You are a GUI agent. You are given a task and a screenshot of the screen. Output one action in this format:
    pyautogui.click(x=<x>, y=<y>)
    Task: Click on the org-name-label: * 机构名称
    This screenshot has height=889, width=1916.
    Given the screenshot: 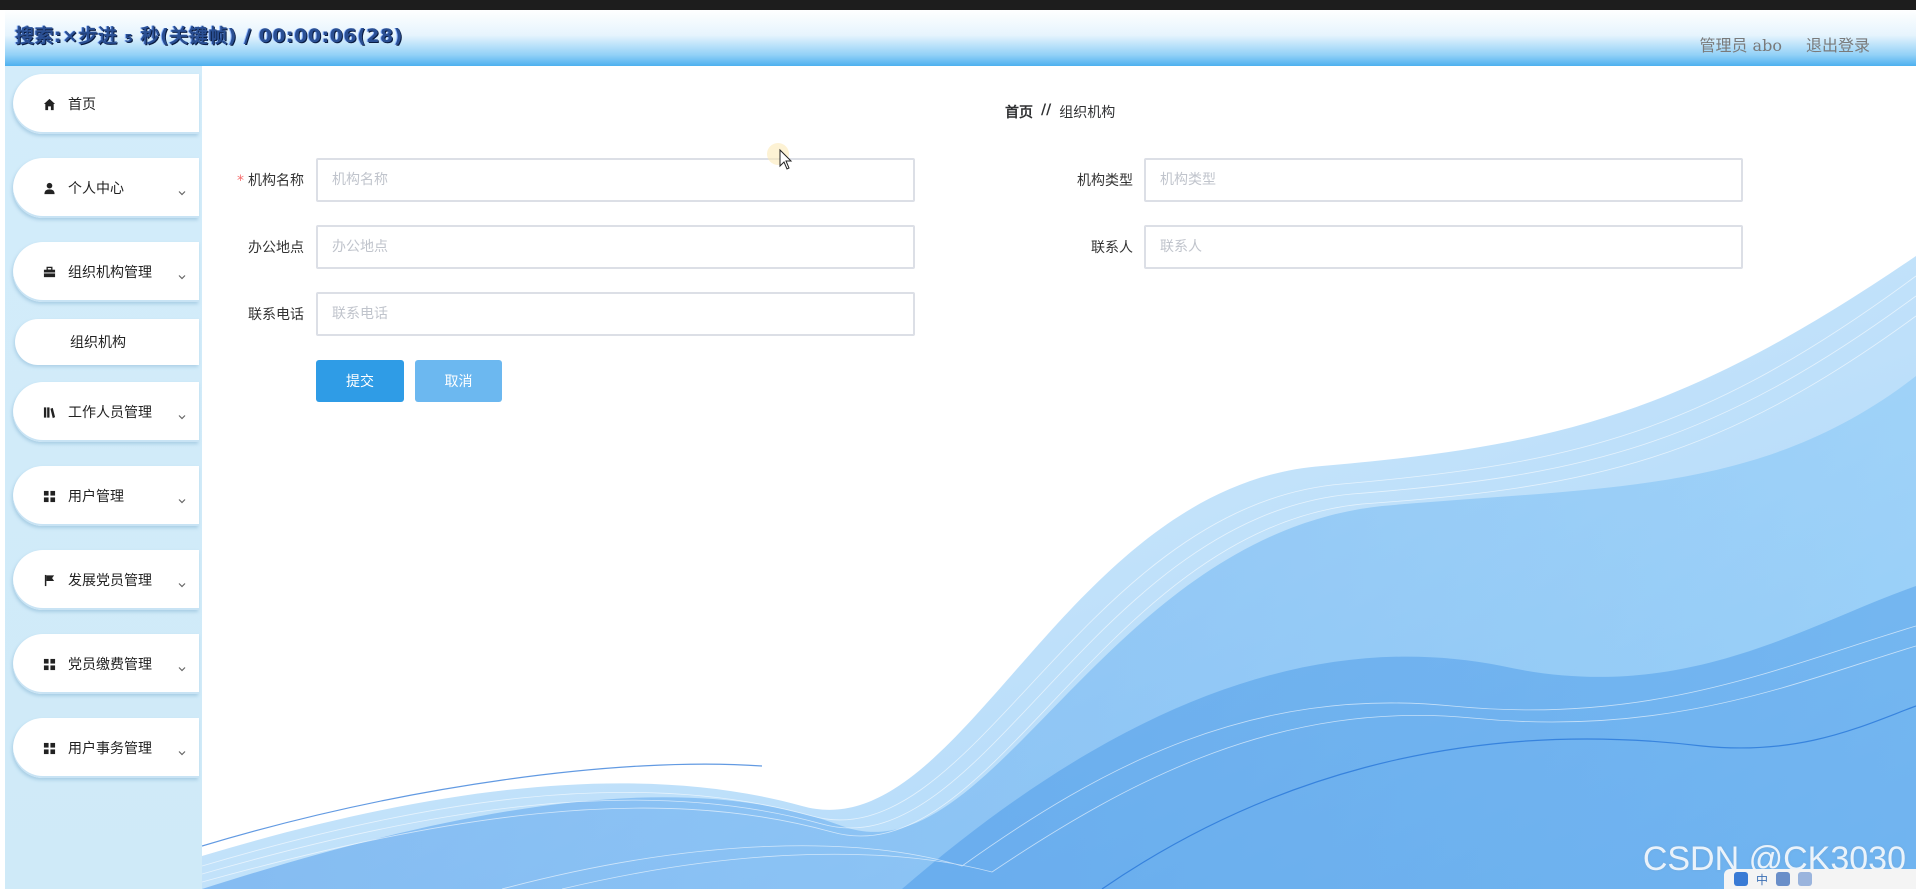 What is the action you would take?
    pyautogui.click(x=270, y=181)
    